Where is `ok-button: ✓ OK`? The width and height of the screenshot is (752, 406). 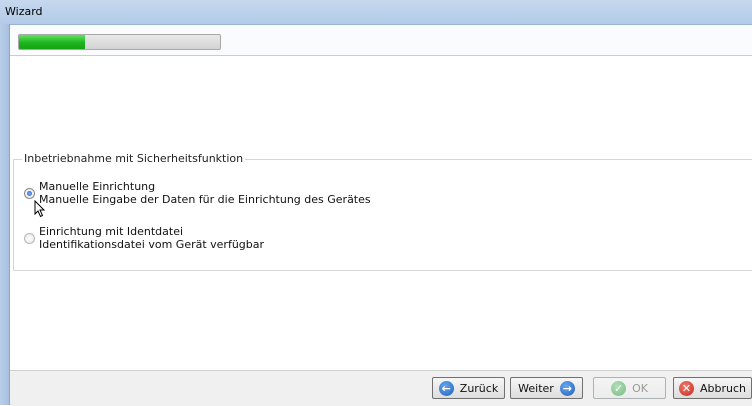
ok-button: ✓ OK is located at coordinates (629, 388).